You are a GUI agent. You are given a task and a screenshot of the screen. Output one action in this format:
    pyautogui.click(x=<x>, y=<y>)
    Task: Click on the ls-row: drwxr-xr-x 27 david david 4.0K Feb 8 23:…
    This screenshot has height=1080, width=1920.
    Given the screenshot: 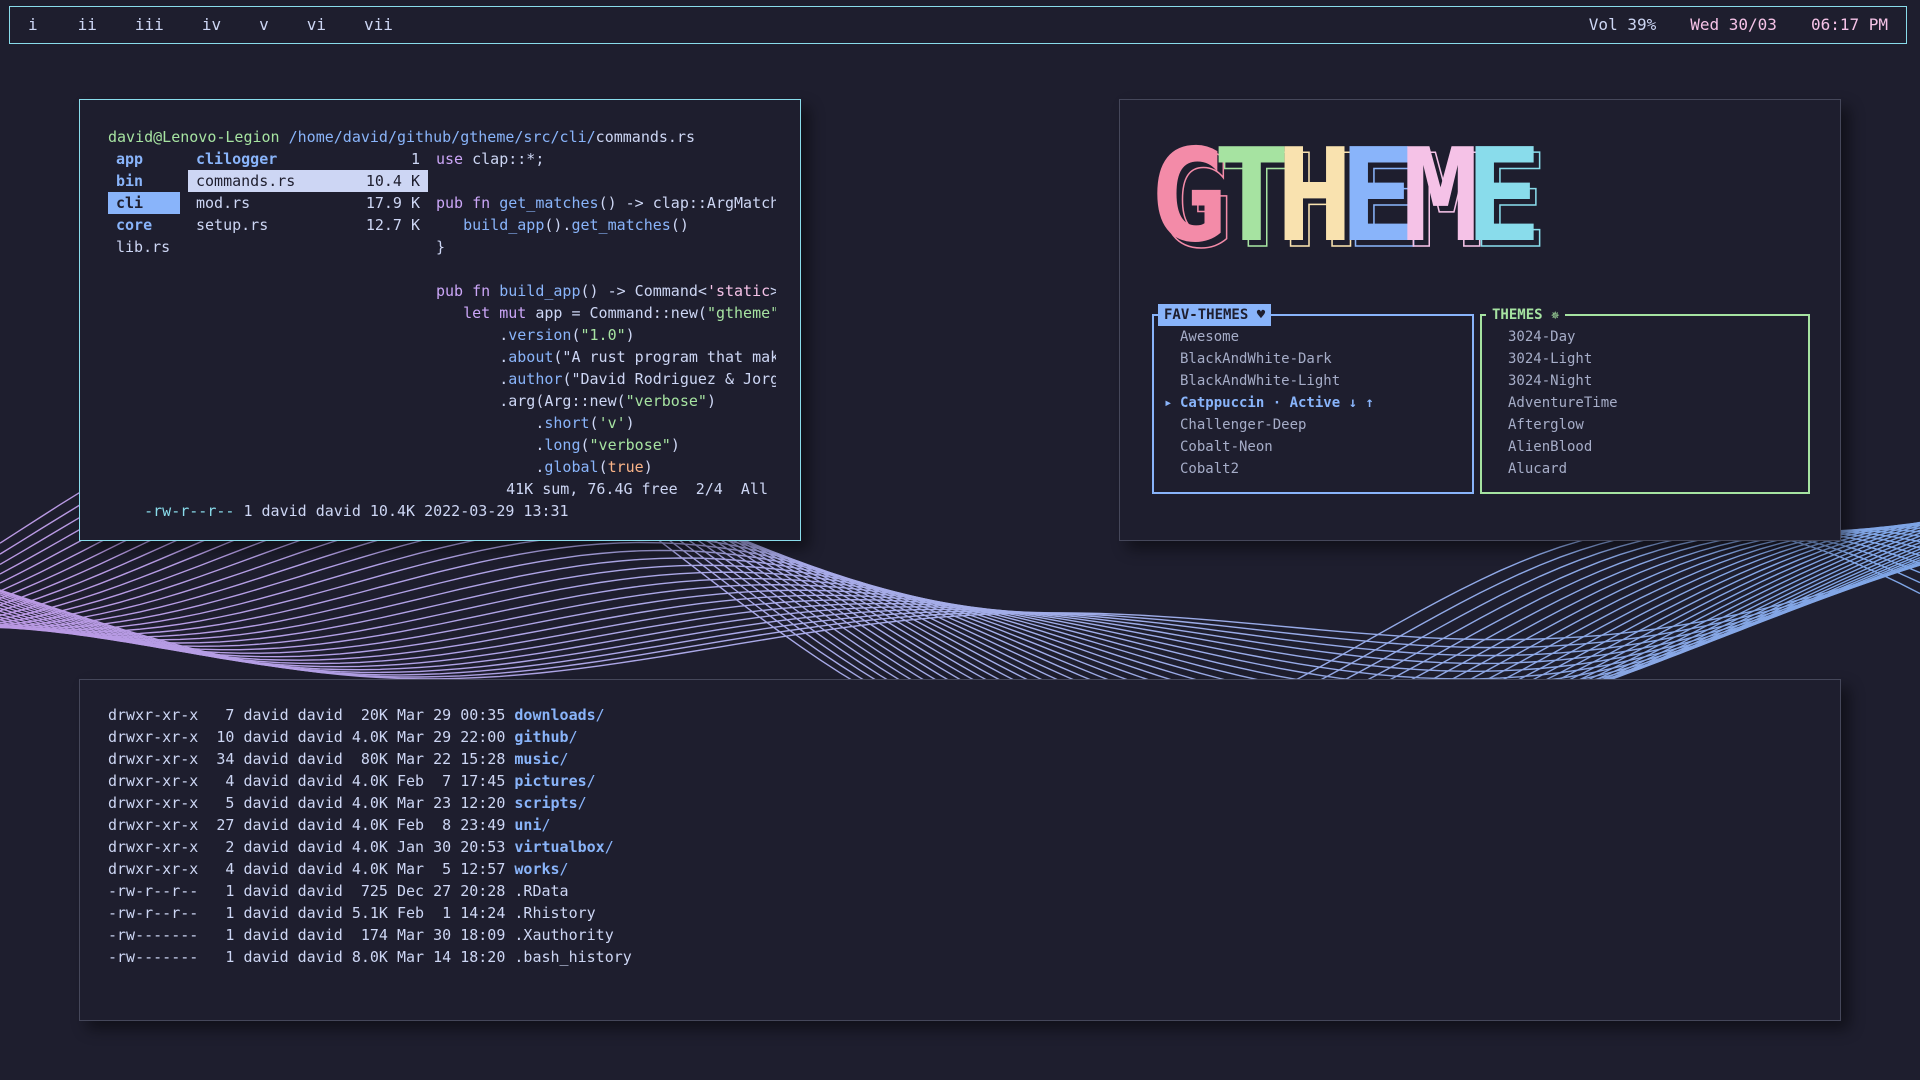 What is the action you would take?
    pyautogui.click(x=370, y=827)
    